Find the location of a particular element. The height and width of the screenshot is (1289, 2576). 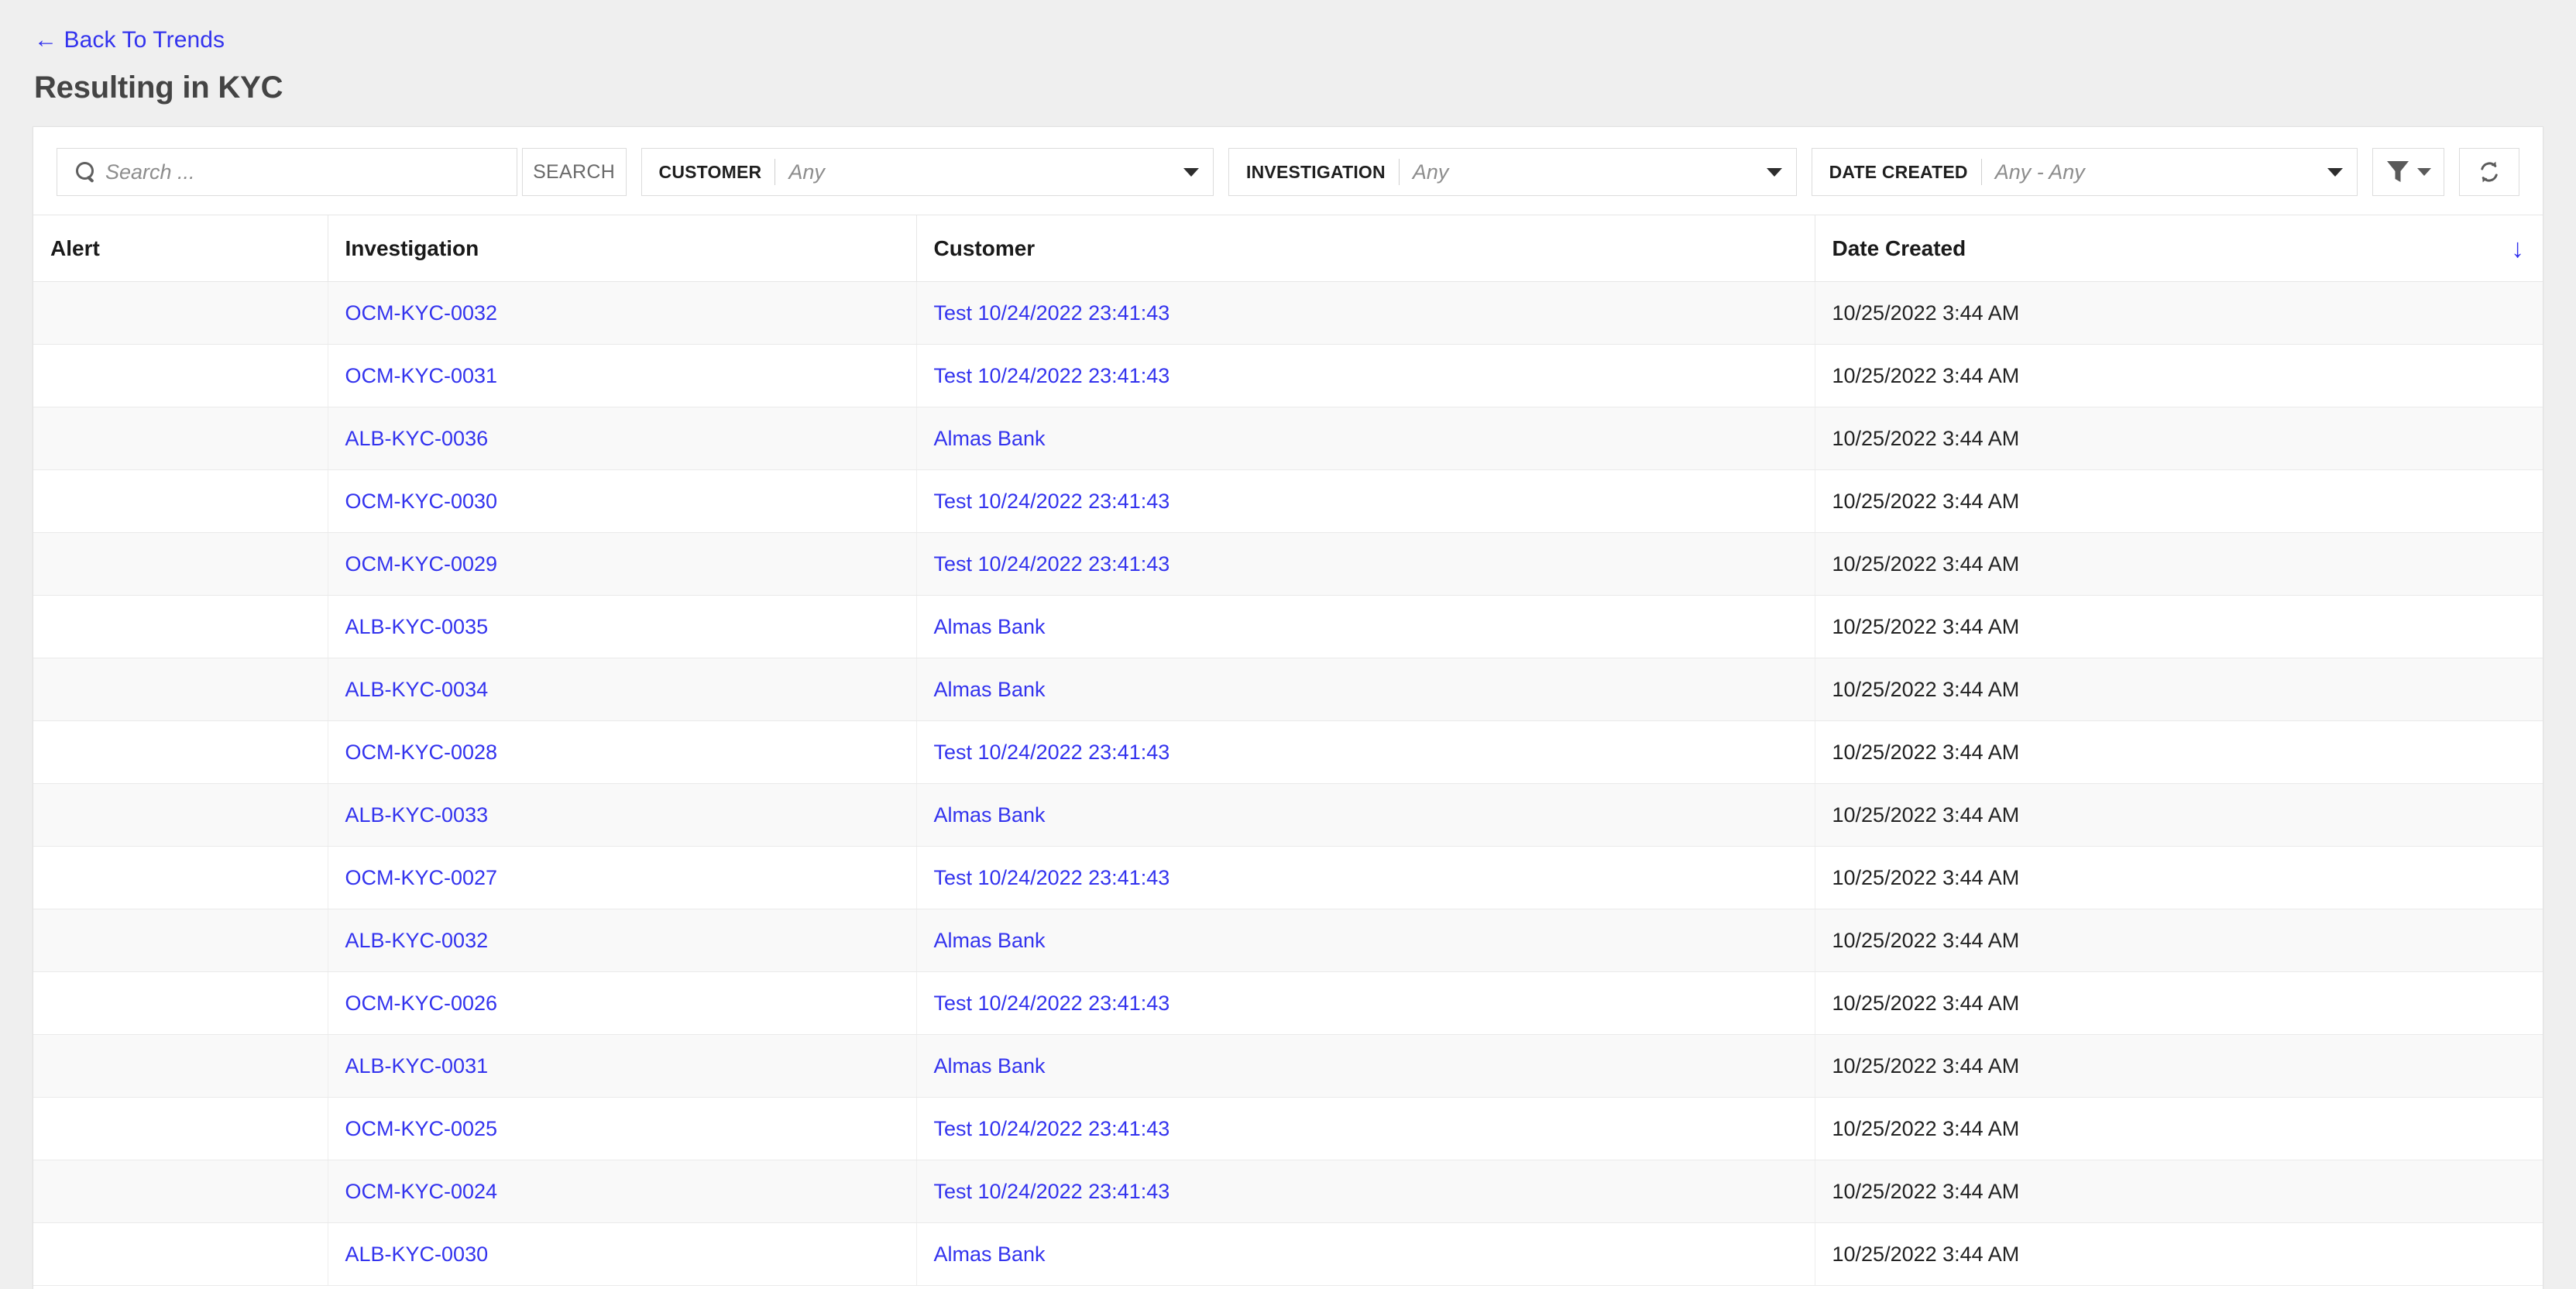

investigation-filter-label: INVESTIGATION is located at coordinates (1316, 172).